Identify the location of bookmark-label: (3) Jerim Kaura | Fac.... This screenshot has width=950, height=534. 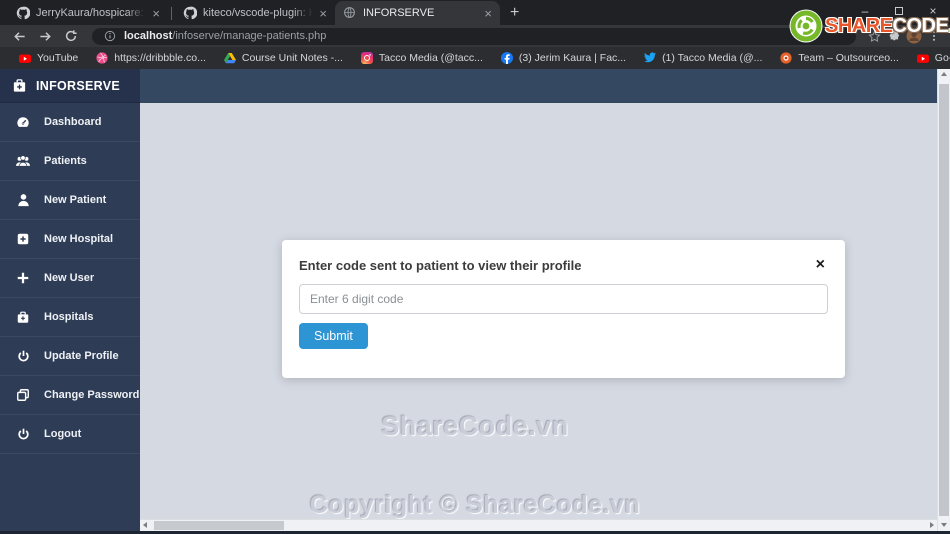
(572, 58).